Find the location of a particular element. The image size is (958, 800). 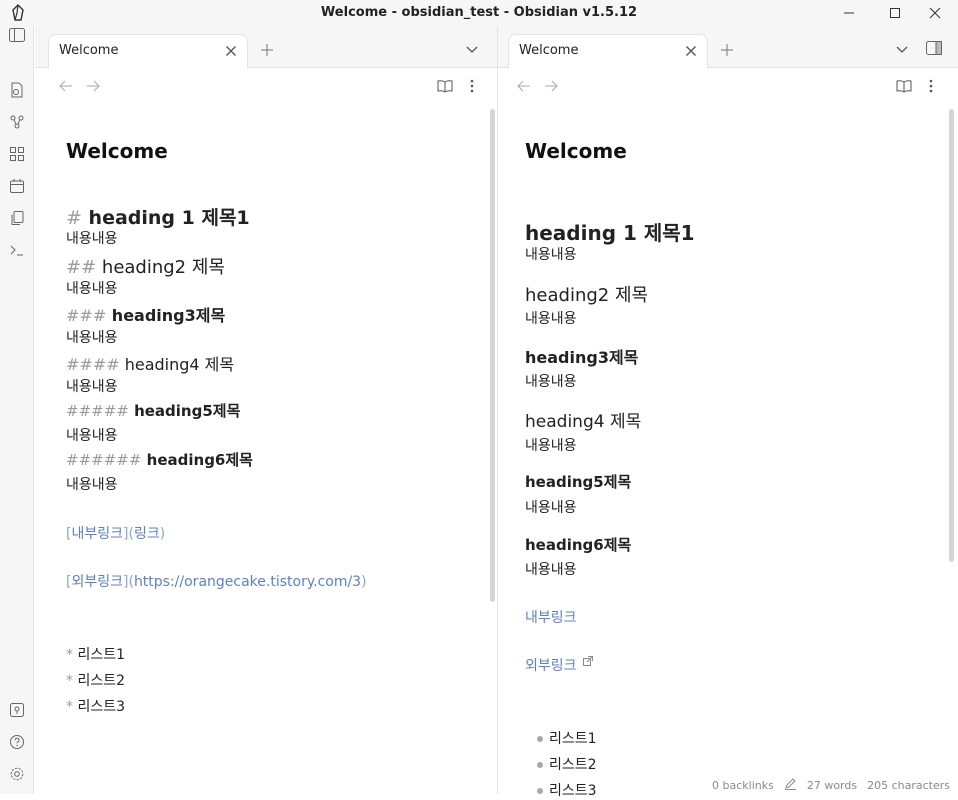

external-link-icon is located at coordinates (587, 661).